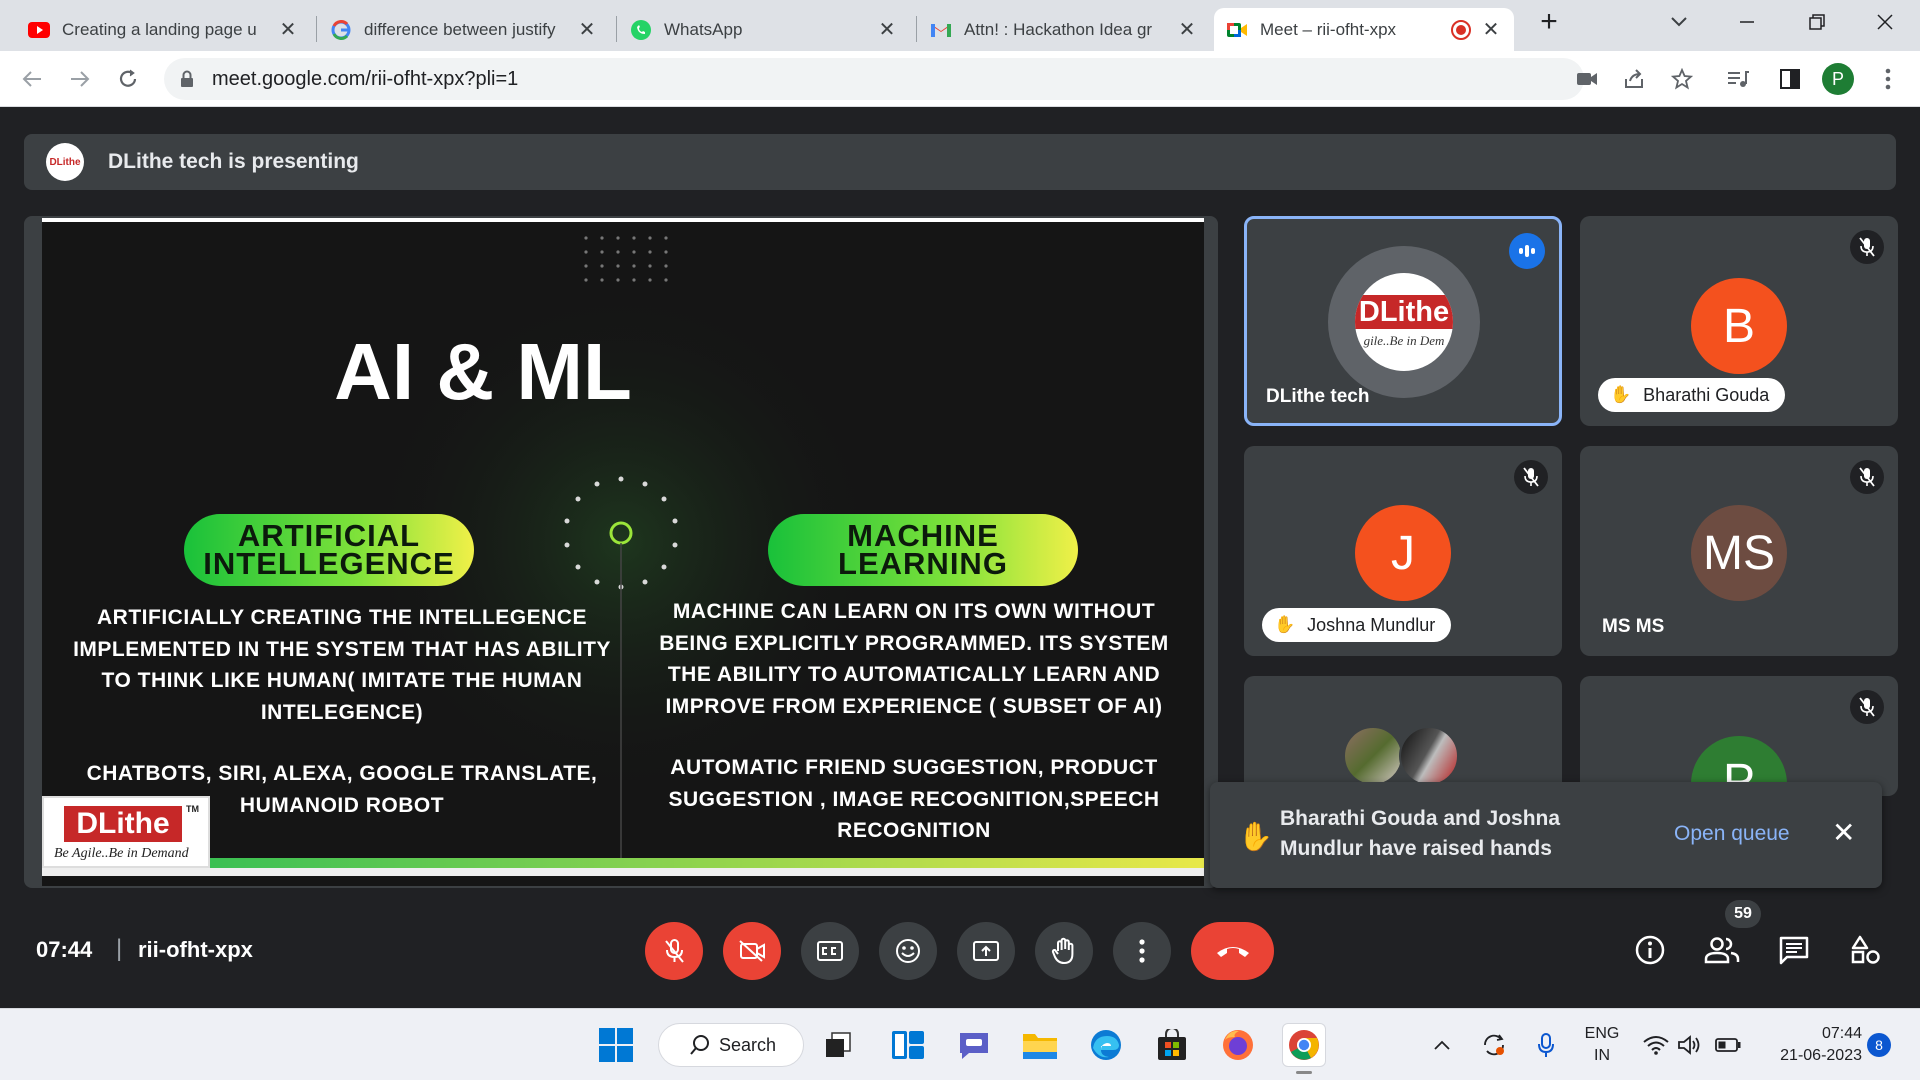  What do you see at coordinates (1817, 22) in the screenshot?
I see `restore-button` at bounding box center [1817, 22].